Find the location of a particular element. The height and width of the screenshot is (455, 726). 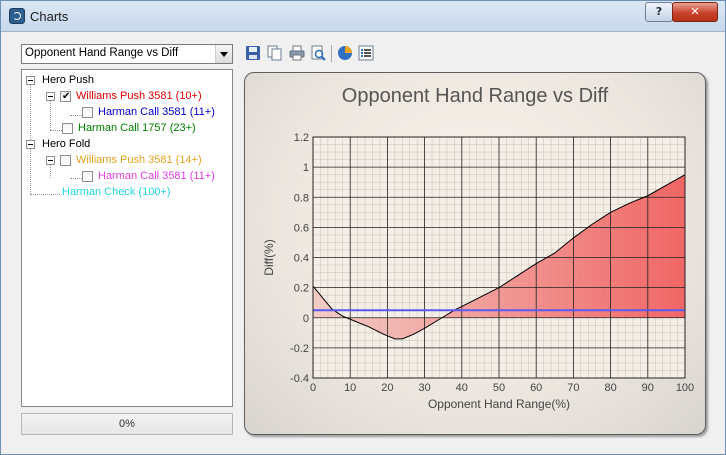

x-tick-label: 60 is located at coordinates (536, 388).